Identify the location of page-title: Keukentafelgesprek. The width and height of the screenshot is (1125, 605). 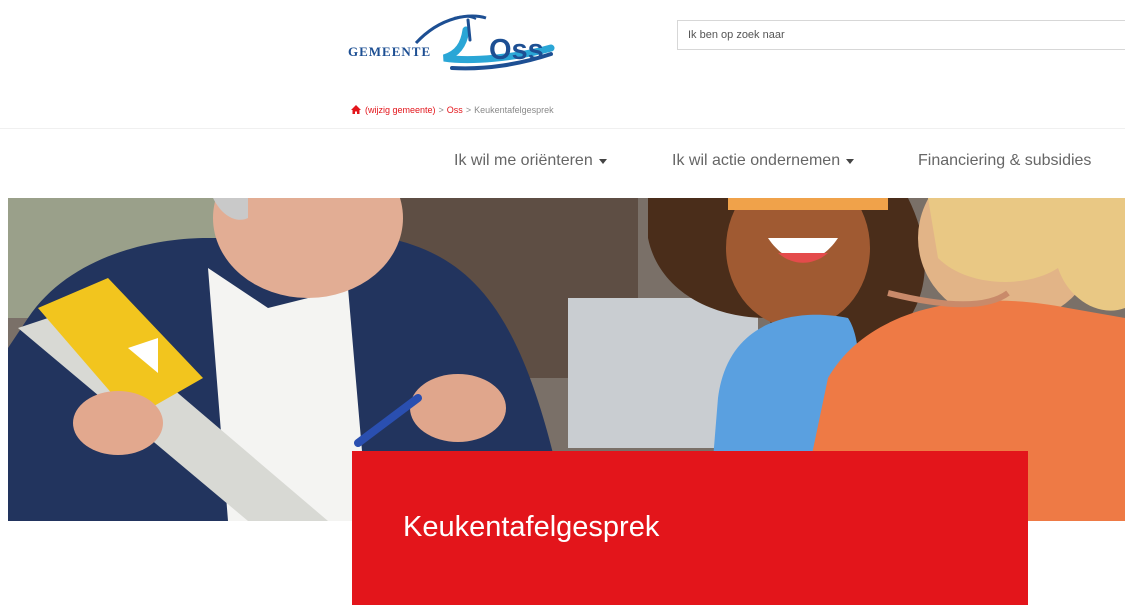
(531, 527).